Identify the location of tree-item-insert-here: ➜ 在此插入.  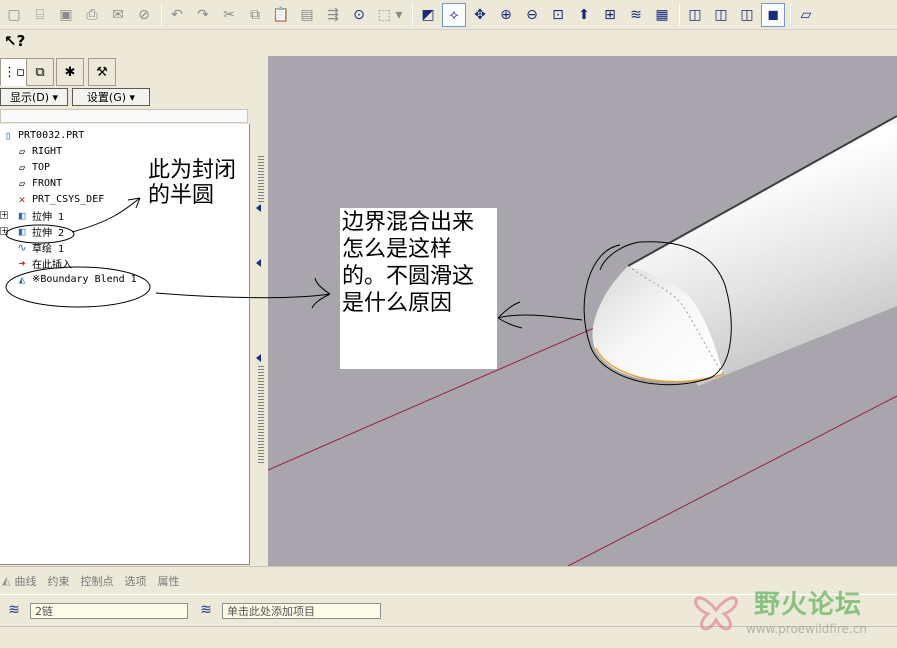
(43, 263).